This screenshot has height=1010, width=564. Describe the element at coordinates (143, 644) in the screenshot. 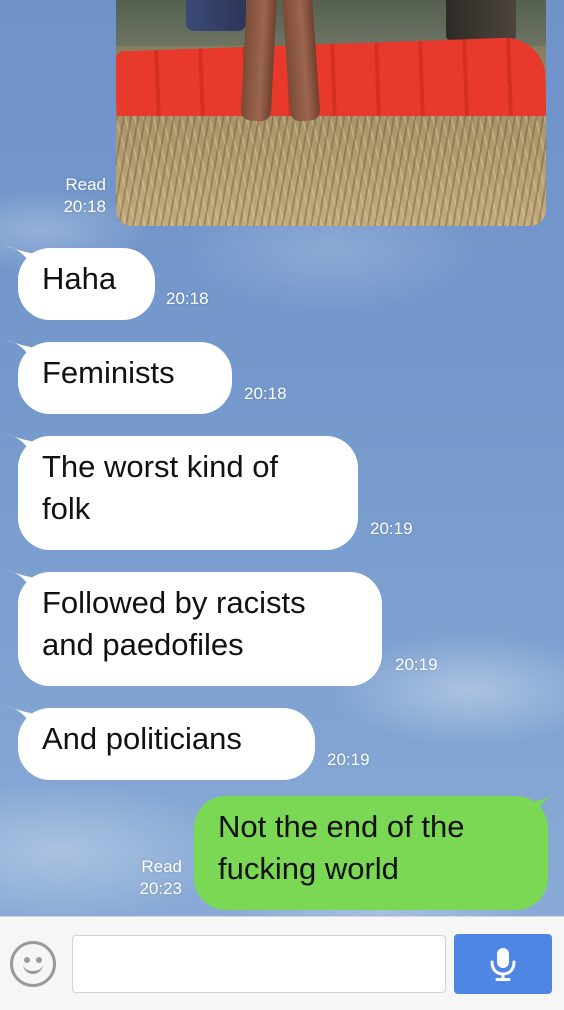

I see `message-text-line: and paedofiles` at that location.